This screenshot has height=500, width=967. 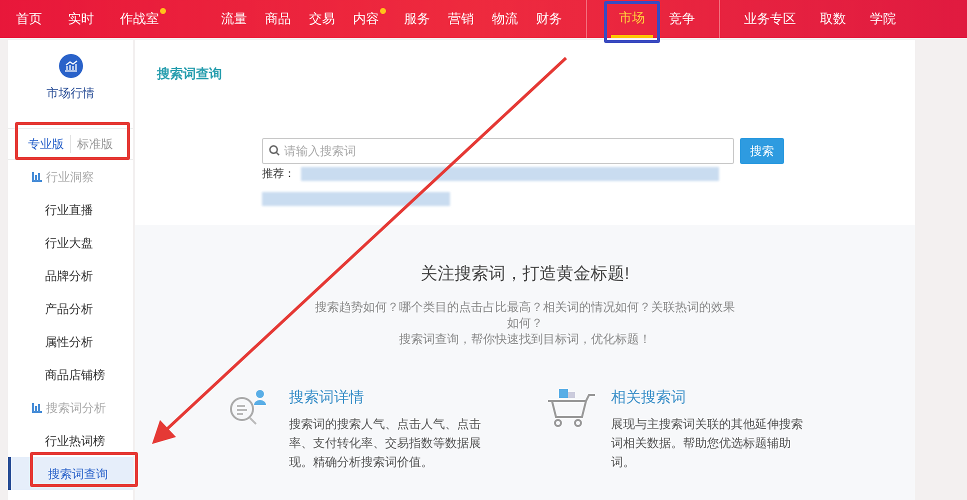 I want to click on search-field: 请输入搜索词, so click(x=498, y=151).